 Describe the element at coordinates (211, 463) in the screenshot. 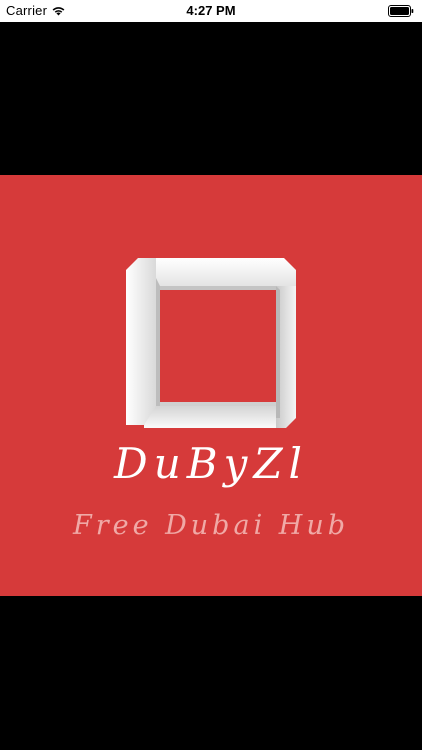

I see `brand-title: DuByZl` at that location.